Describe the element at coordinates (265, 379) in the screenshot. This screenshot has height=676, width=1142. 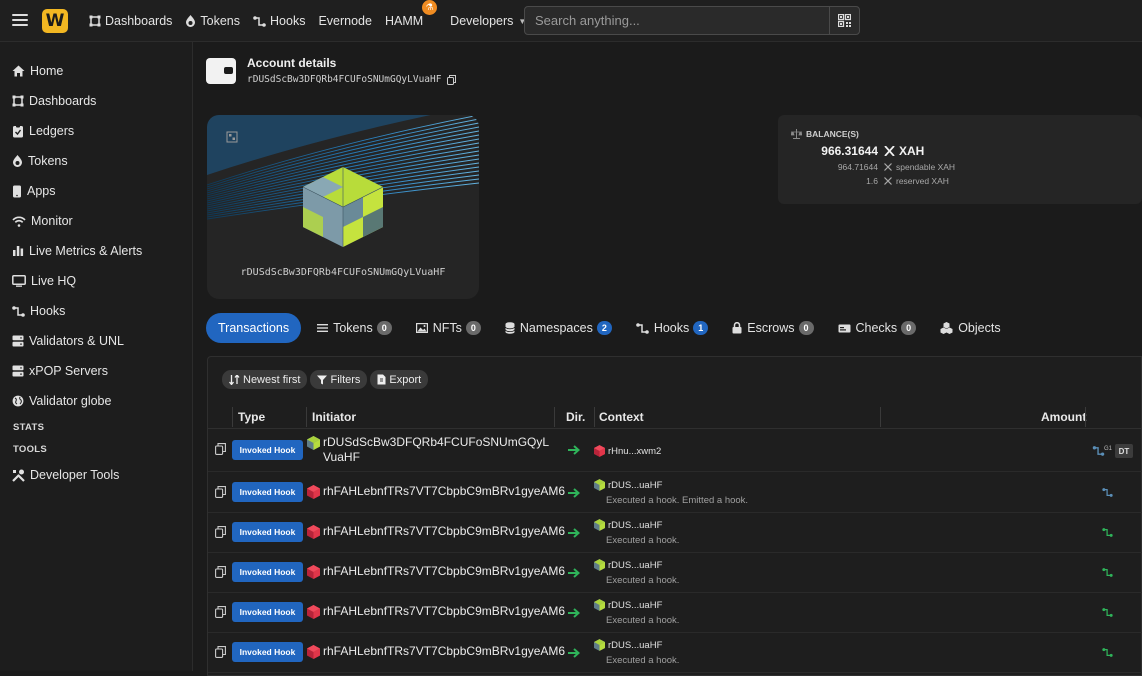
I see `sort-button: Newest first` at that location.